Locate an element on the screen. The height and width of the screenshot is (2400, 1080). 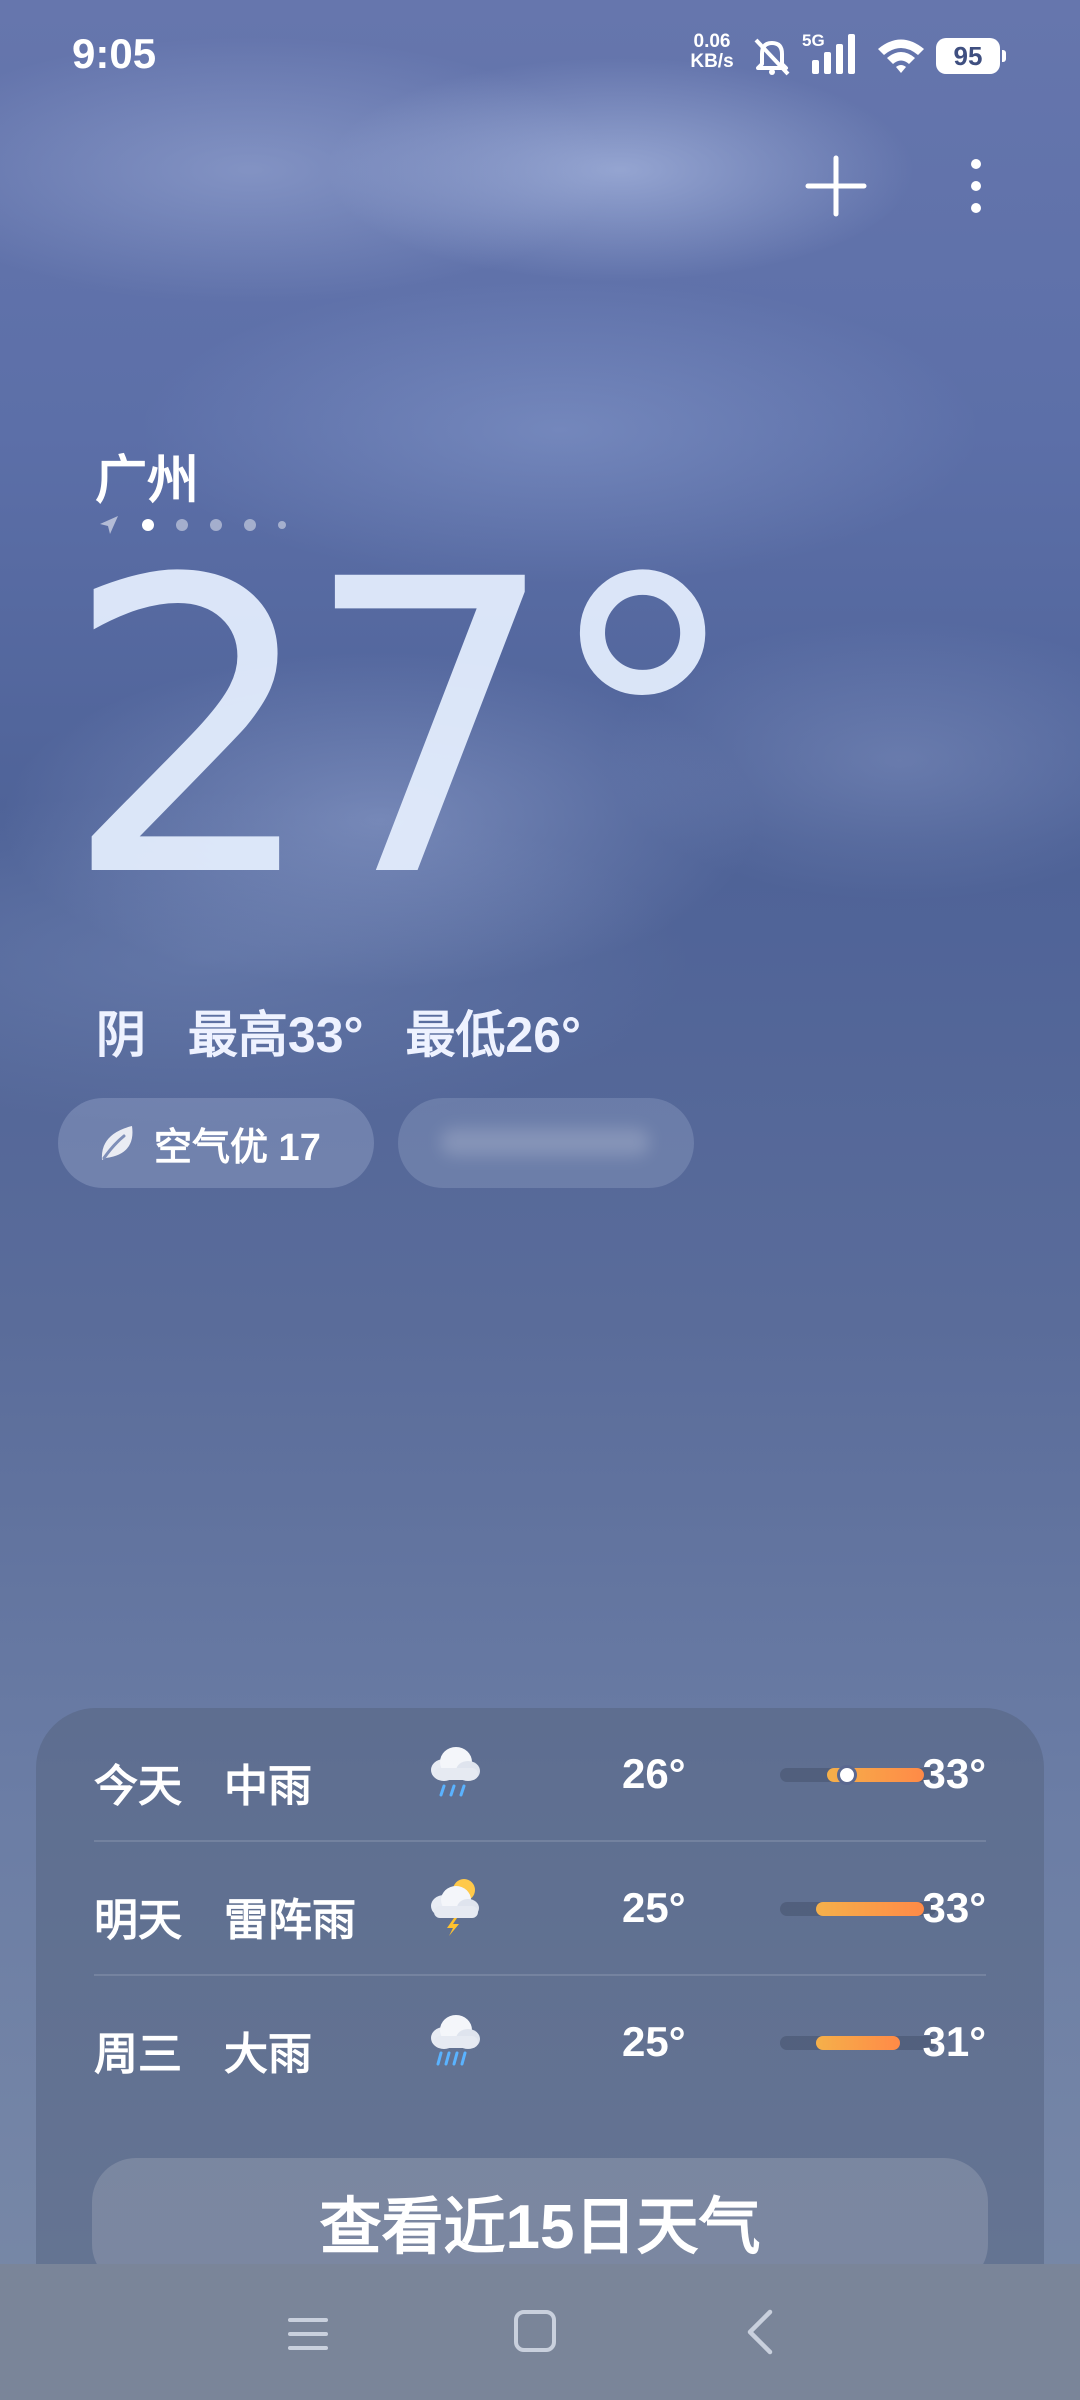
forecast-desc: 雷阵雨 is located at coordinates (290, 1920).